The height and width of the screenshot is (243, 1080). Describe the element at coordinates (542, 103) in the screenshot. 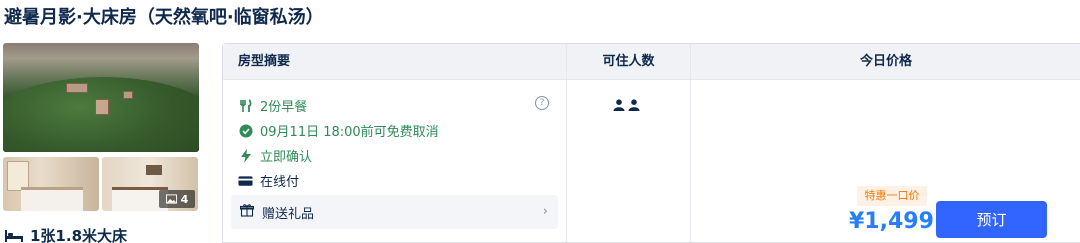

I see `help-icon: ?` at that location.